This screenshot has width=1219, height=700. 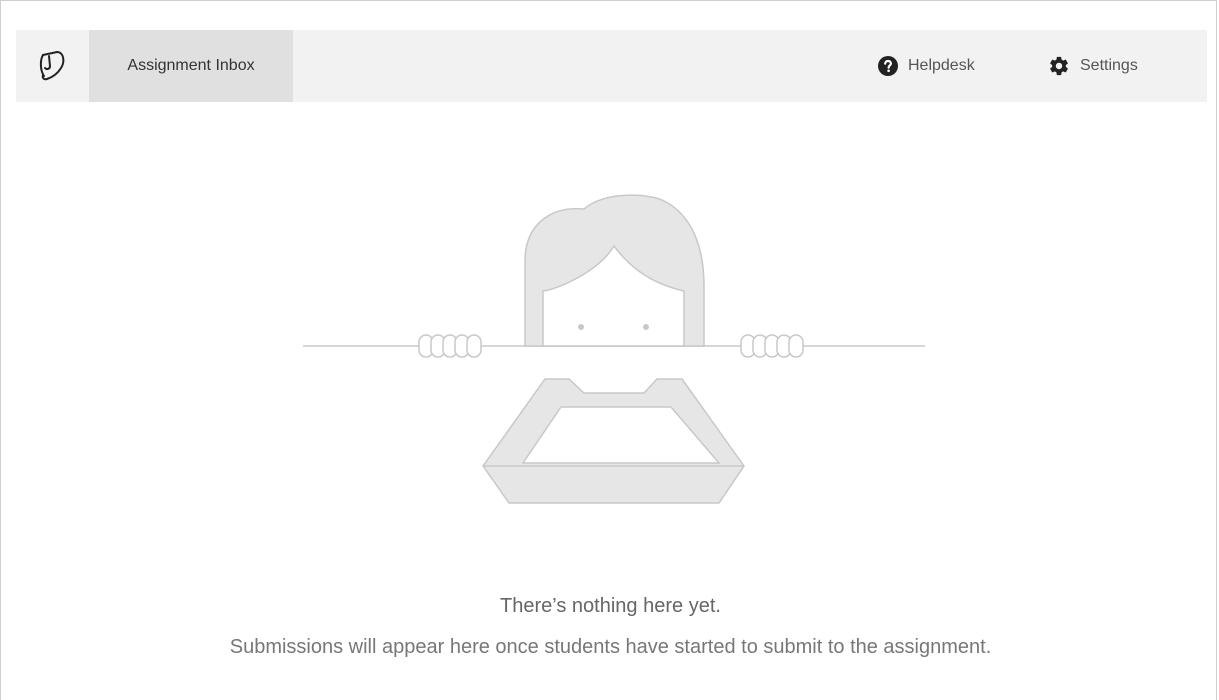 What do you see at coordinates (52, 66) in the screenshot?
I see `turnitin-logo-icon` at bounding box center [52, 66].